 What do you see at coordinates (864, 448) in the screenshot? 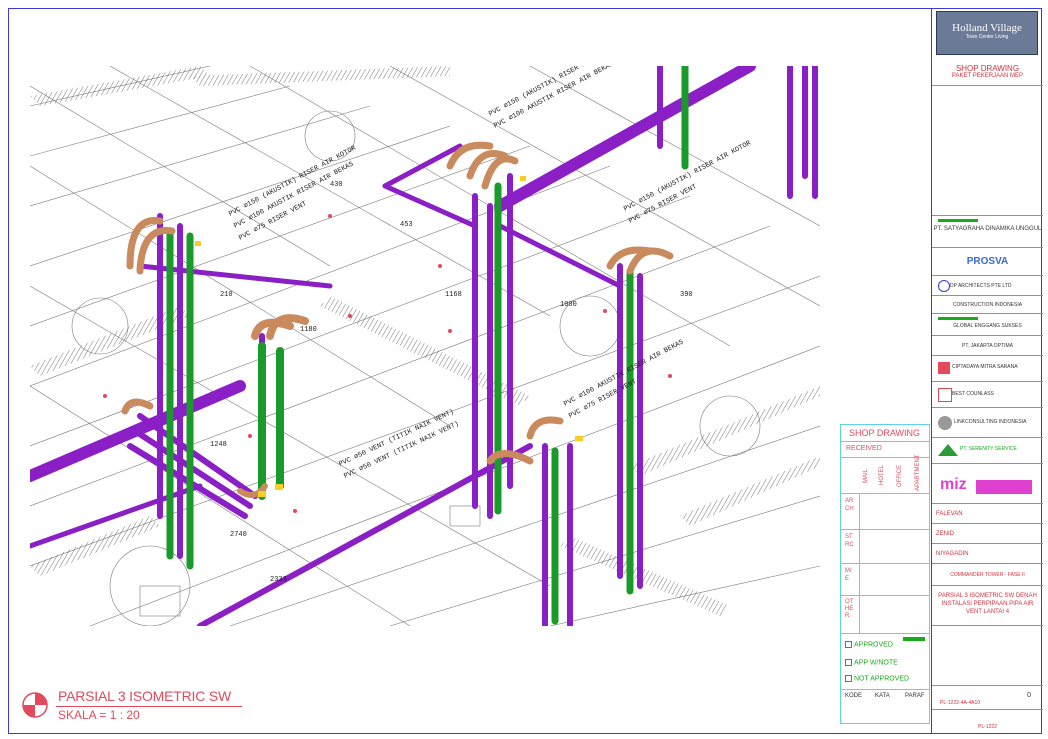
I see `stamp-received: RECEIVED` at bounding box center [864, 448].